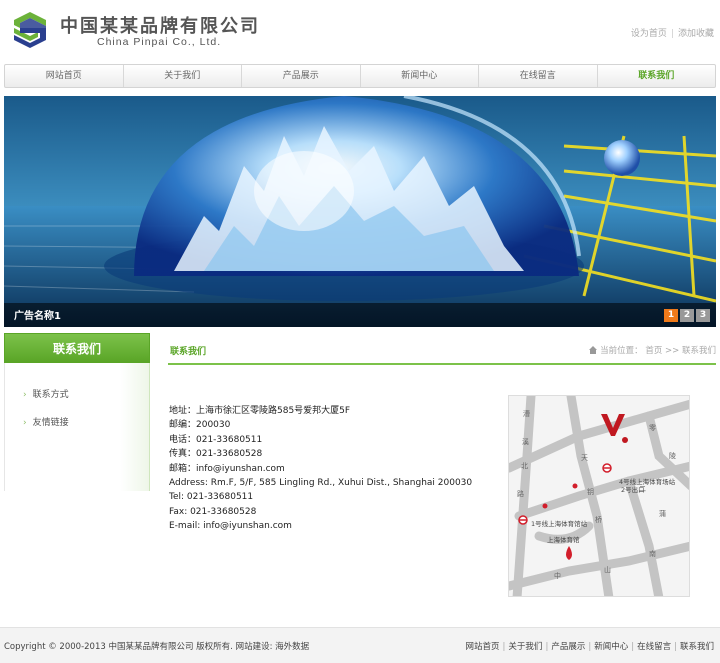 This screenshot has width=720, height=663. What do you see at coordinates (672, 351) in the screenshot?
I see `breadcrumb-sep: >>` at bounding box center [672, 351].